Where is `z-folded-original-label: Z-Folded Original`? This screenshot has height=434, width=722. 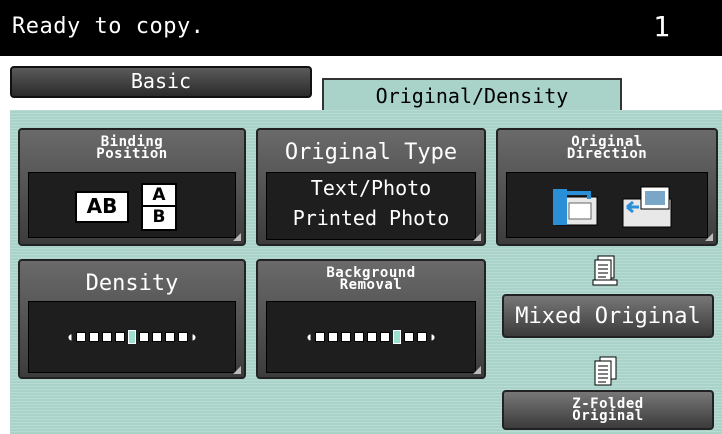
z-folded-original-label: Z-Folded Original is located at coordinates (608, 410).